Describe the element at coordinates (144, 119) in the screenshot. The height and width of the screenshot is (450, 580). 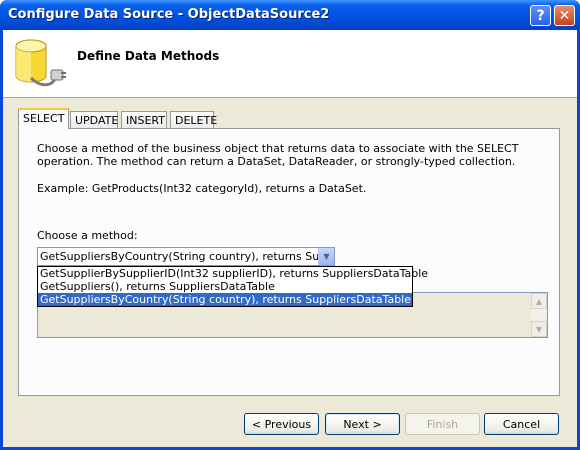
I see `tab-insert: INSERT` at that location.